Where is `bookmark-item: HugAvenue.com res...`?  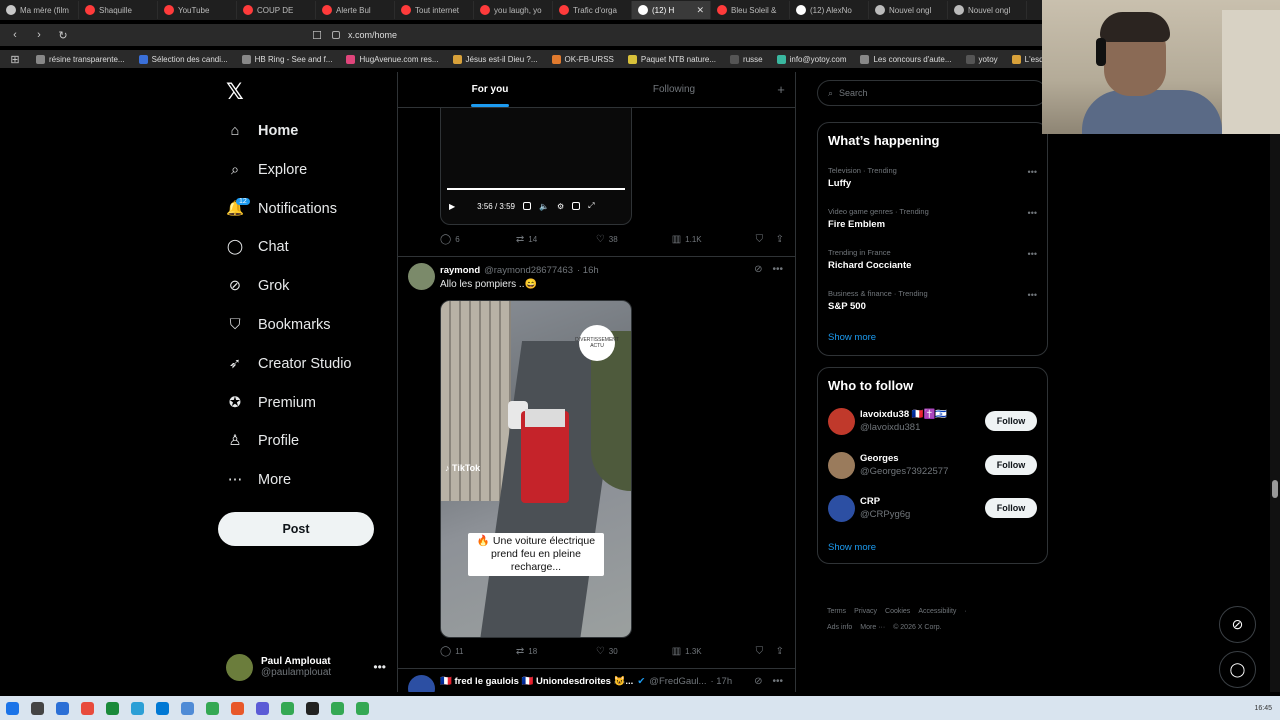
bookmark-item: HugAvenue.com res... is located at coordinates (392, 59).